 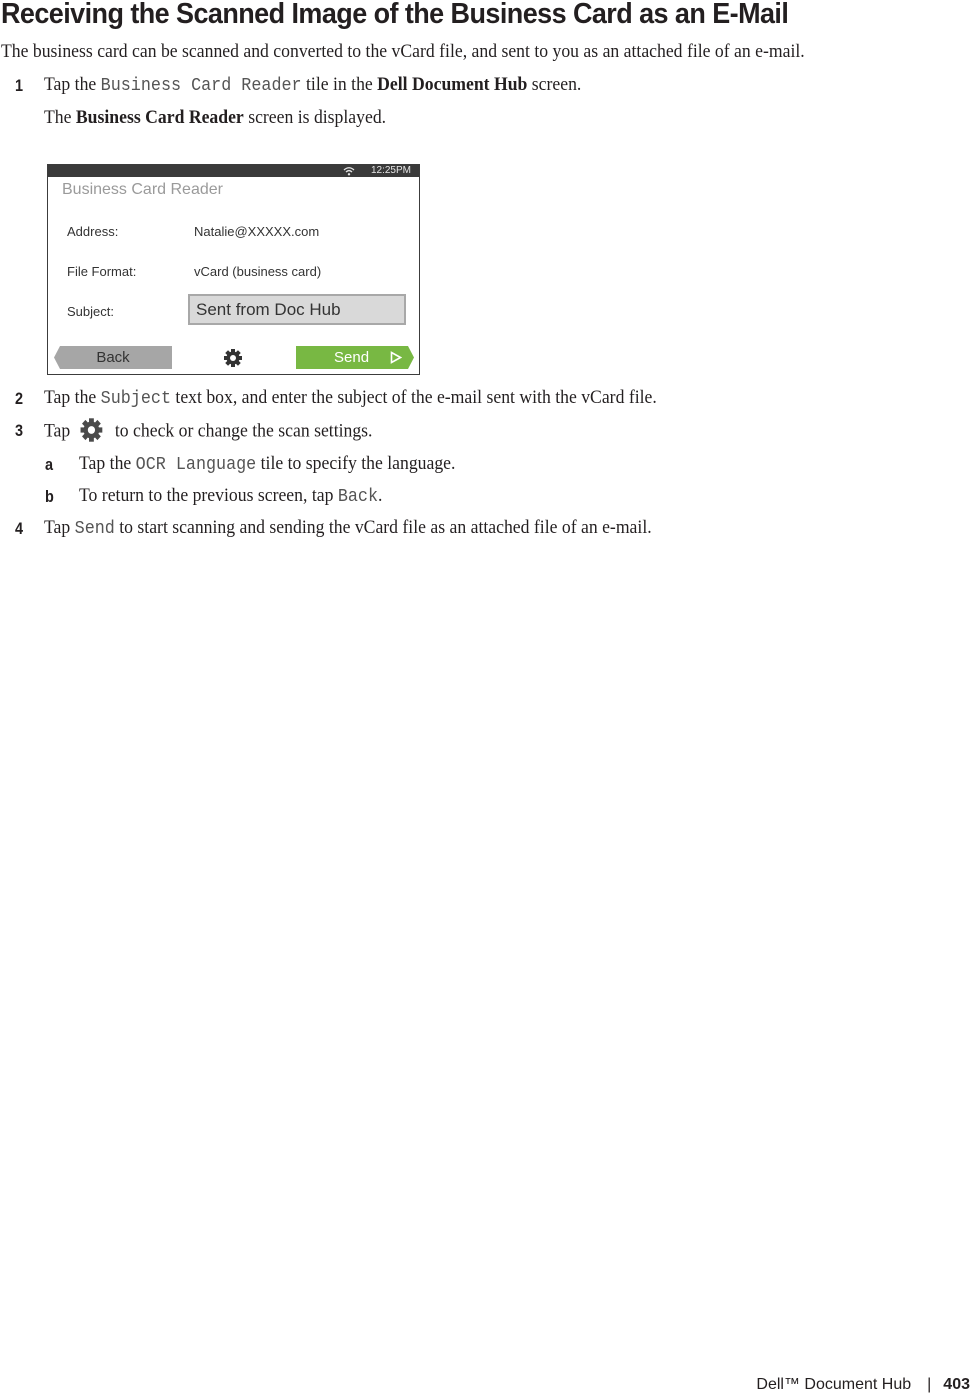 I want to click on status-time: 12:25PM, so click(x=390, y=170).